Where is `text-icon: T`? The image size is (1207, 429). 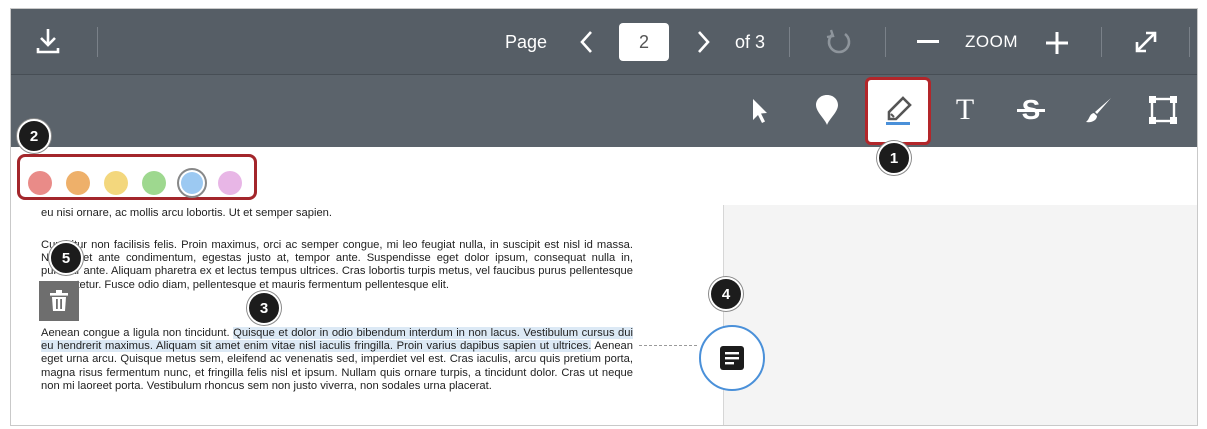
text-icon: T is located at coordinates (965, 110).